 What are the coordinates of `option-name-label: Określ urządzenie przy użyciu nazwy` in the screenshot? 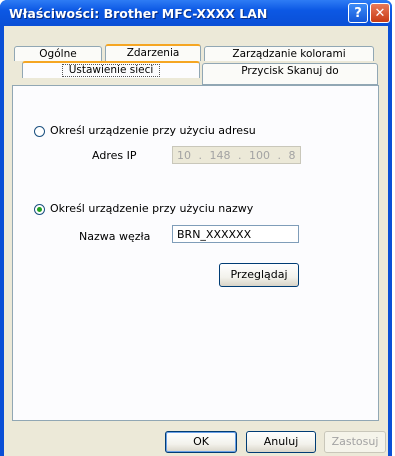 It's located at (152, 208).